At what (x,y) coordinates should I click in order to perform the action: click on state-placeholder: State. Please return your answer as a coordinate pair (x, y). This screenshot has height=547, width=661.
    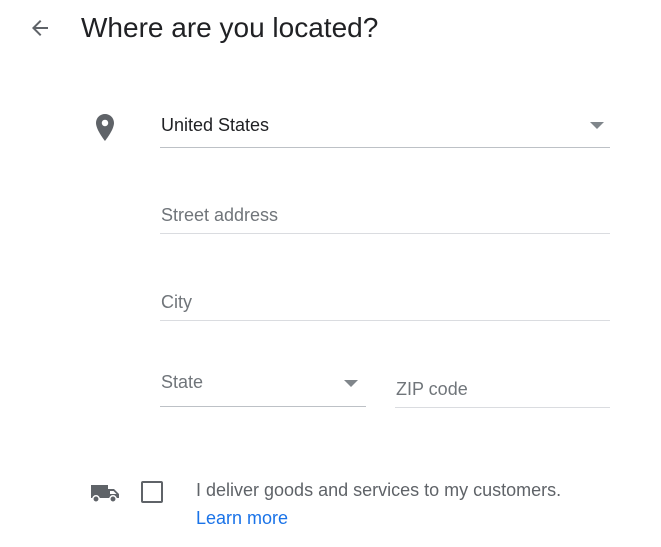
    Looking at the image, I should click on (182, 382).